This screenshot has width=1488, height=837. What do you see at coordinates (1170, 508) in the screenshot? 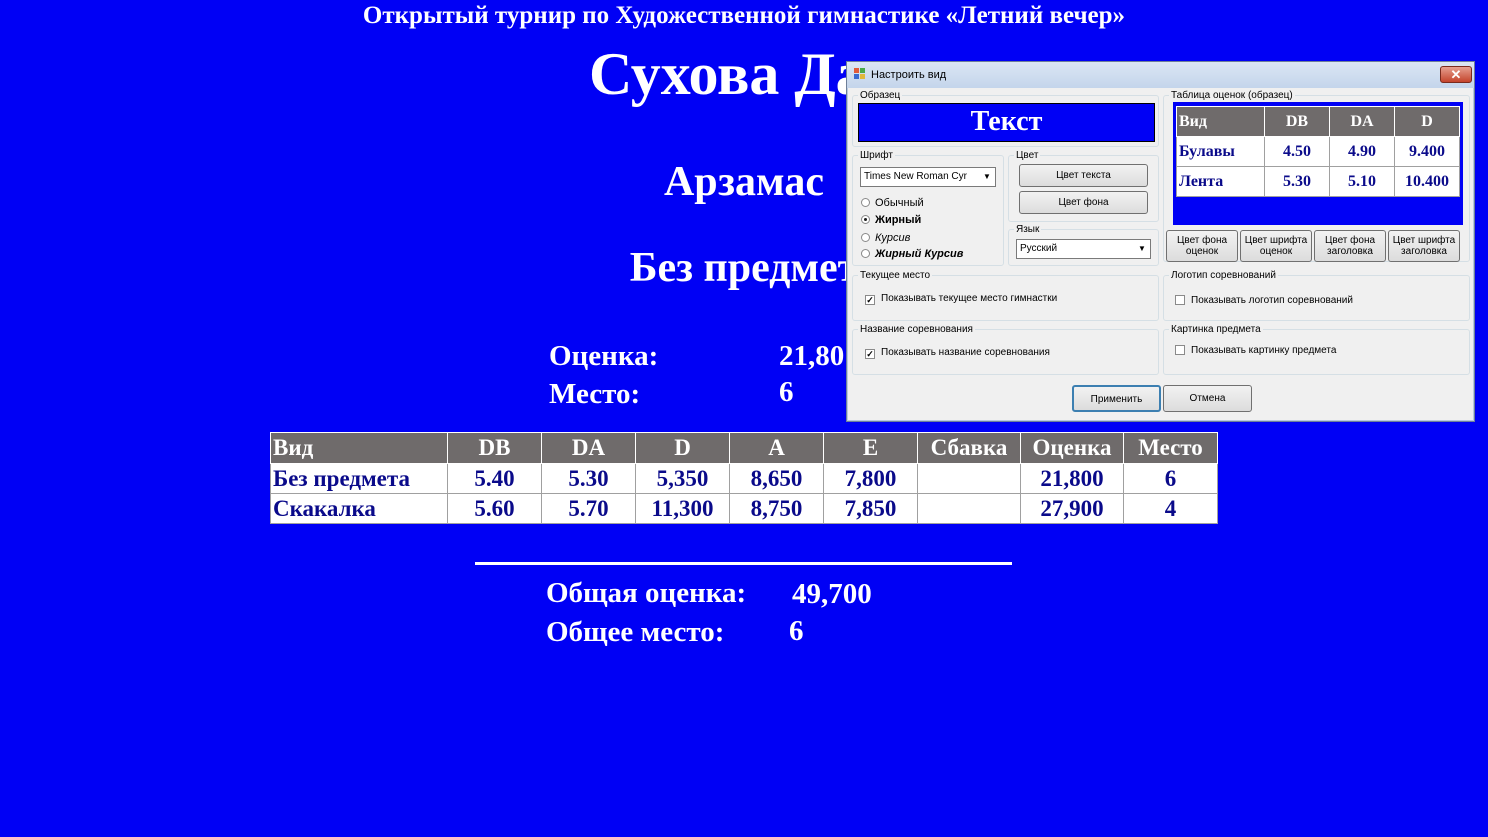
I see `table-cell: 4` at bounding box center [1170, 508].